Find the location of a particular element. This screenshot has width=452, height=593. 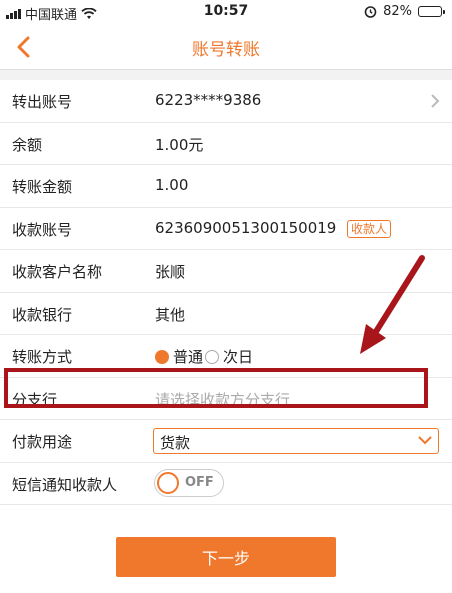

battery-icon is located at coordinates (431, 11).